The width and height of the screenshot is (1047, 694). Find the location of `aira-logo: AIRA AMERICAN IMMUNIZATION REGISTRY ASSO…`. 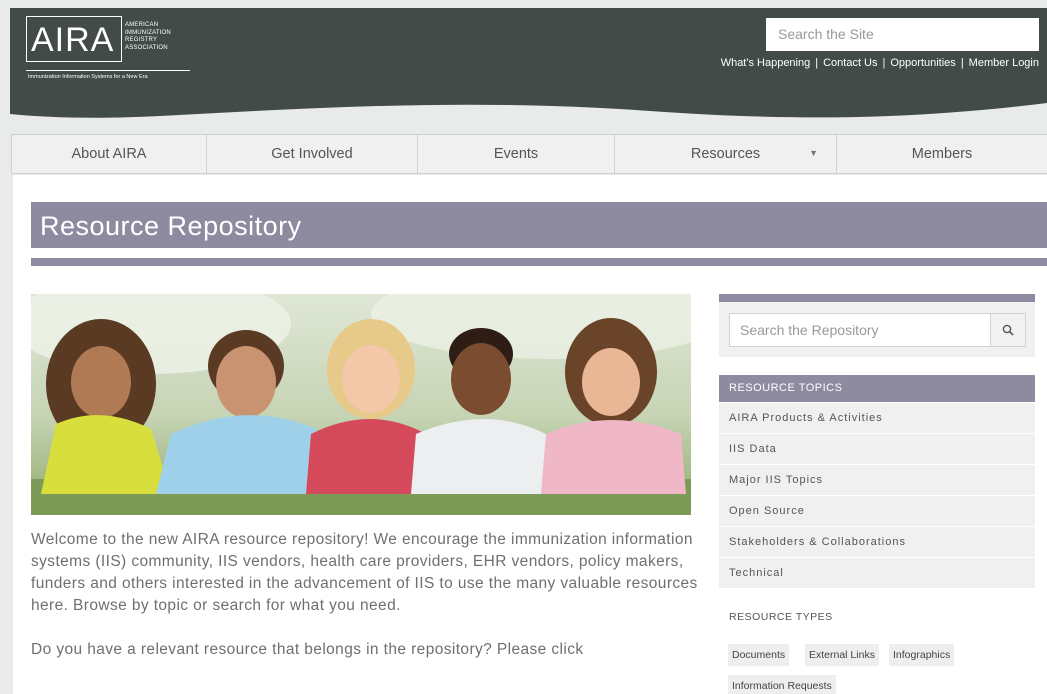

aira-logo: AIRA AMERICAN IMMUNIZATION REGISTRY ASSO… is located at coordinates (108, 48).